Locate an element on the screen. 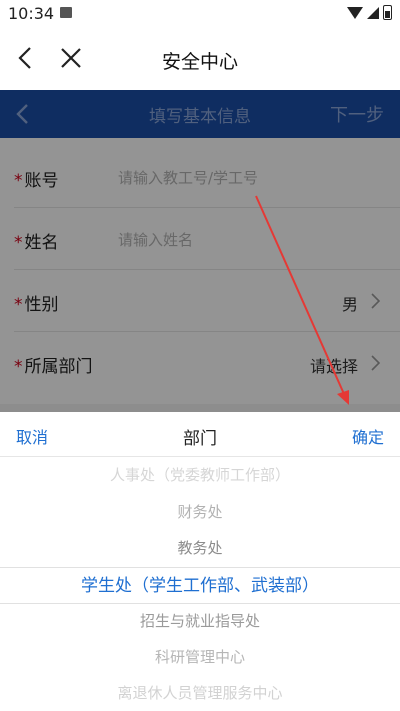  picker-option: 招生与就业指导处 is located at coordinates (200, 621).